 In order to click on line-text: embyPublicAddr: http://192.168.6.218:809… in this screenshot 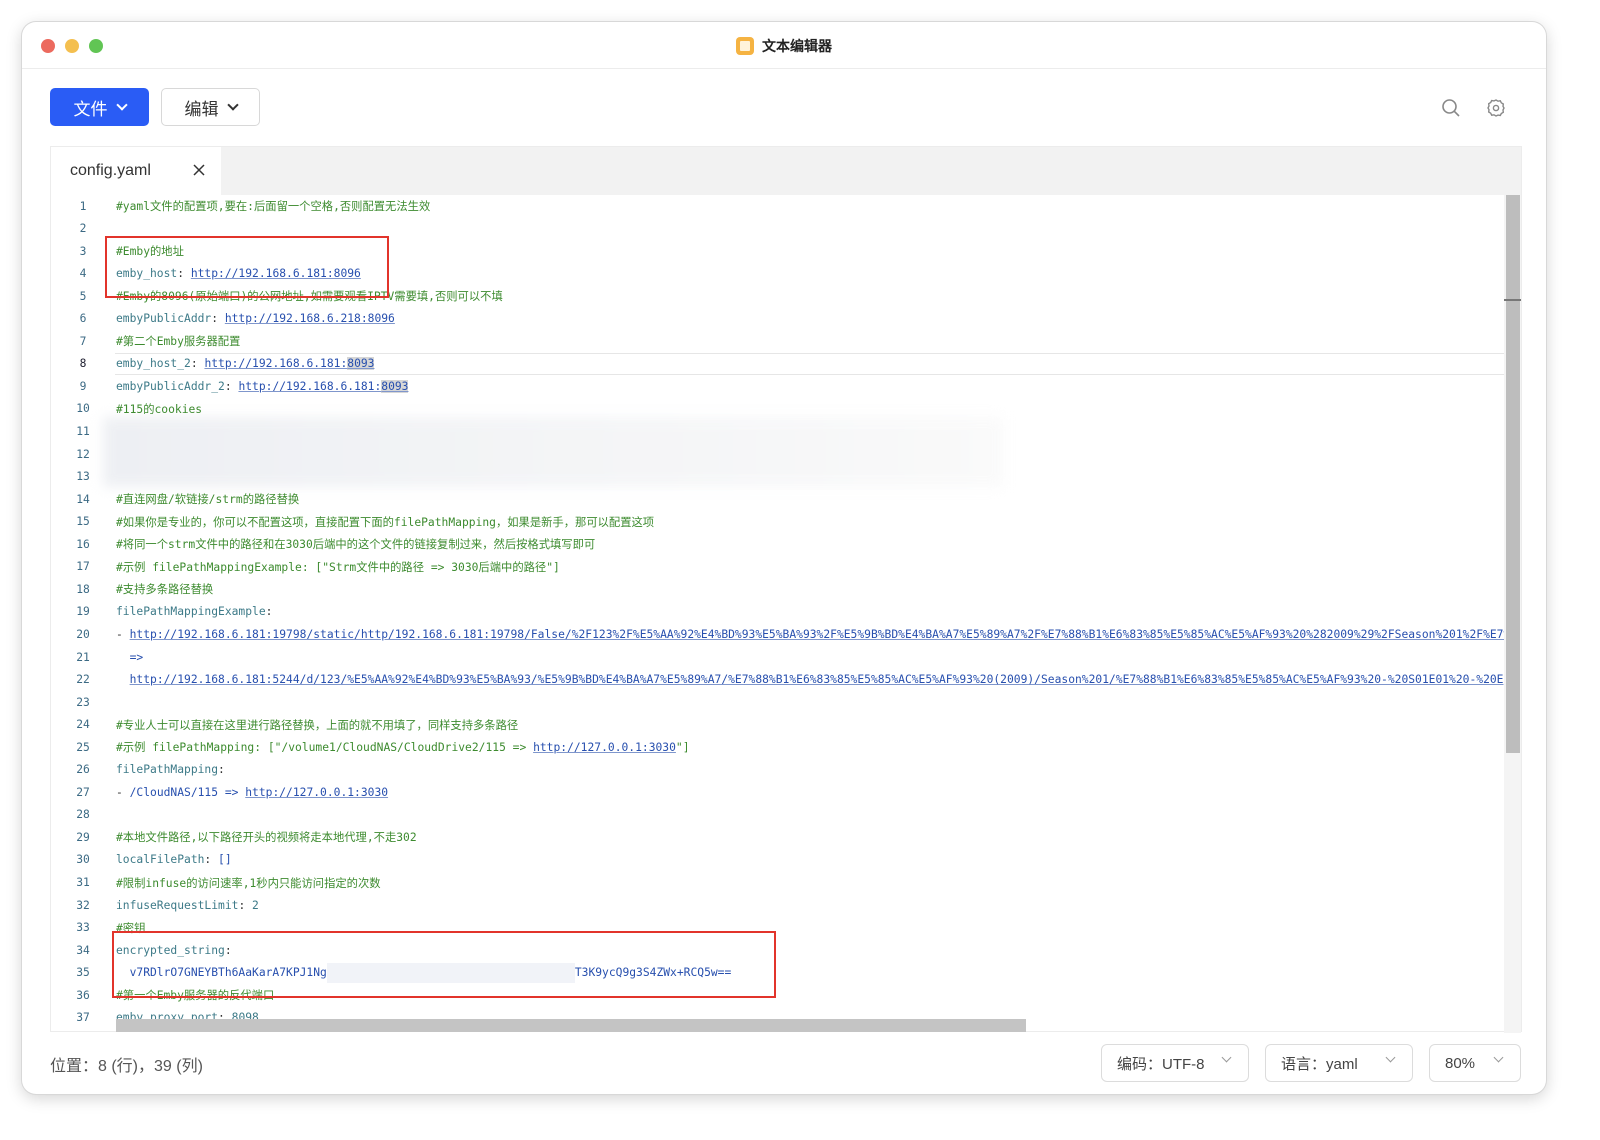, I will do `click(255, 318)`.